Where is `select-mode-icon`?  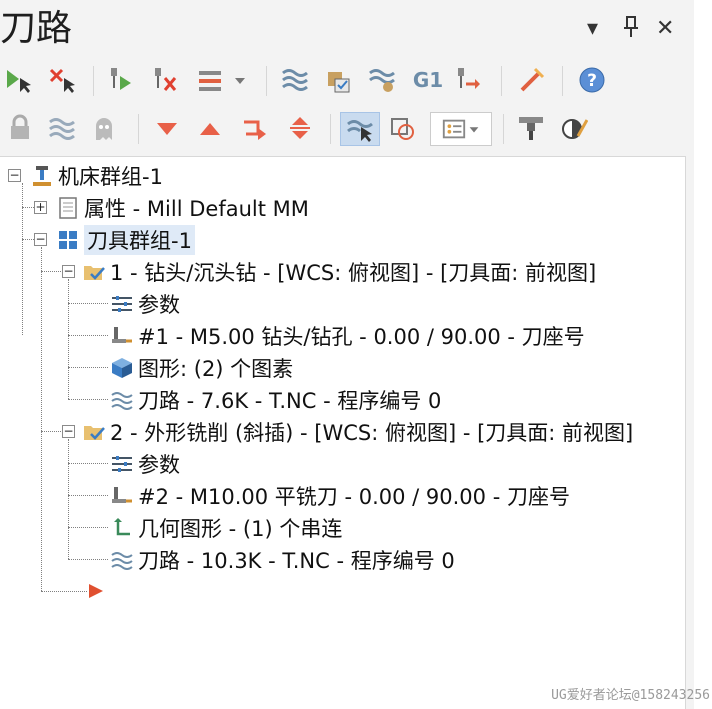 select-mode-icon is located at coordinates (360, 129).